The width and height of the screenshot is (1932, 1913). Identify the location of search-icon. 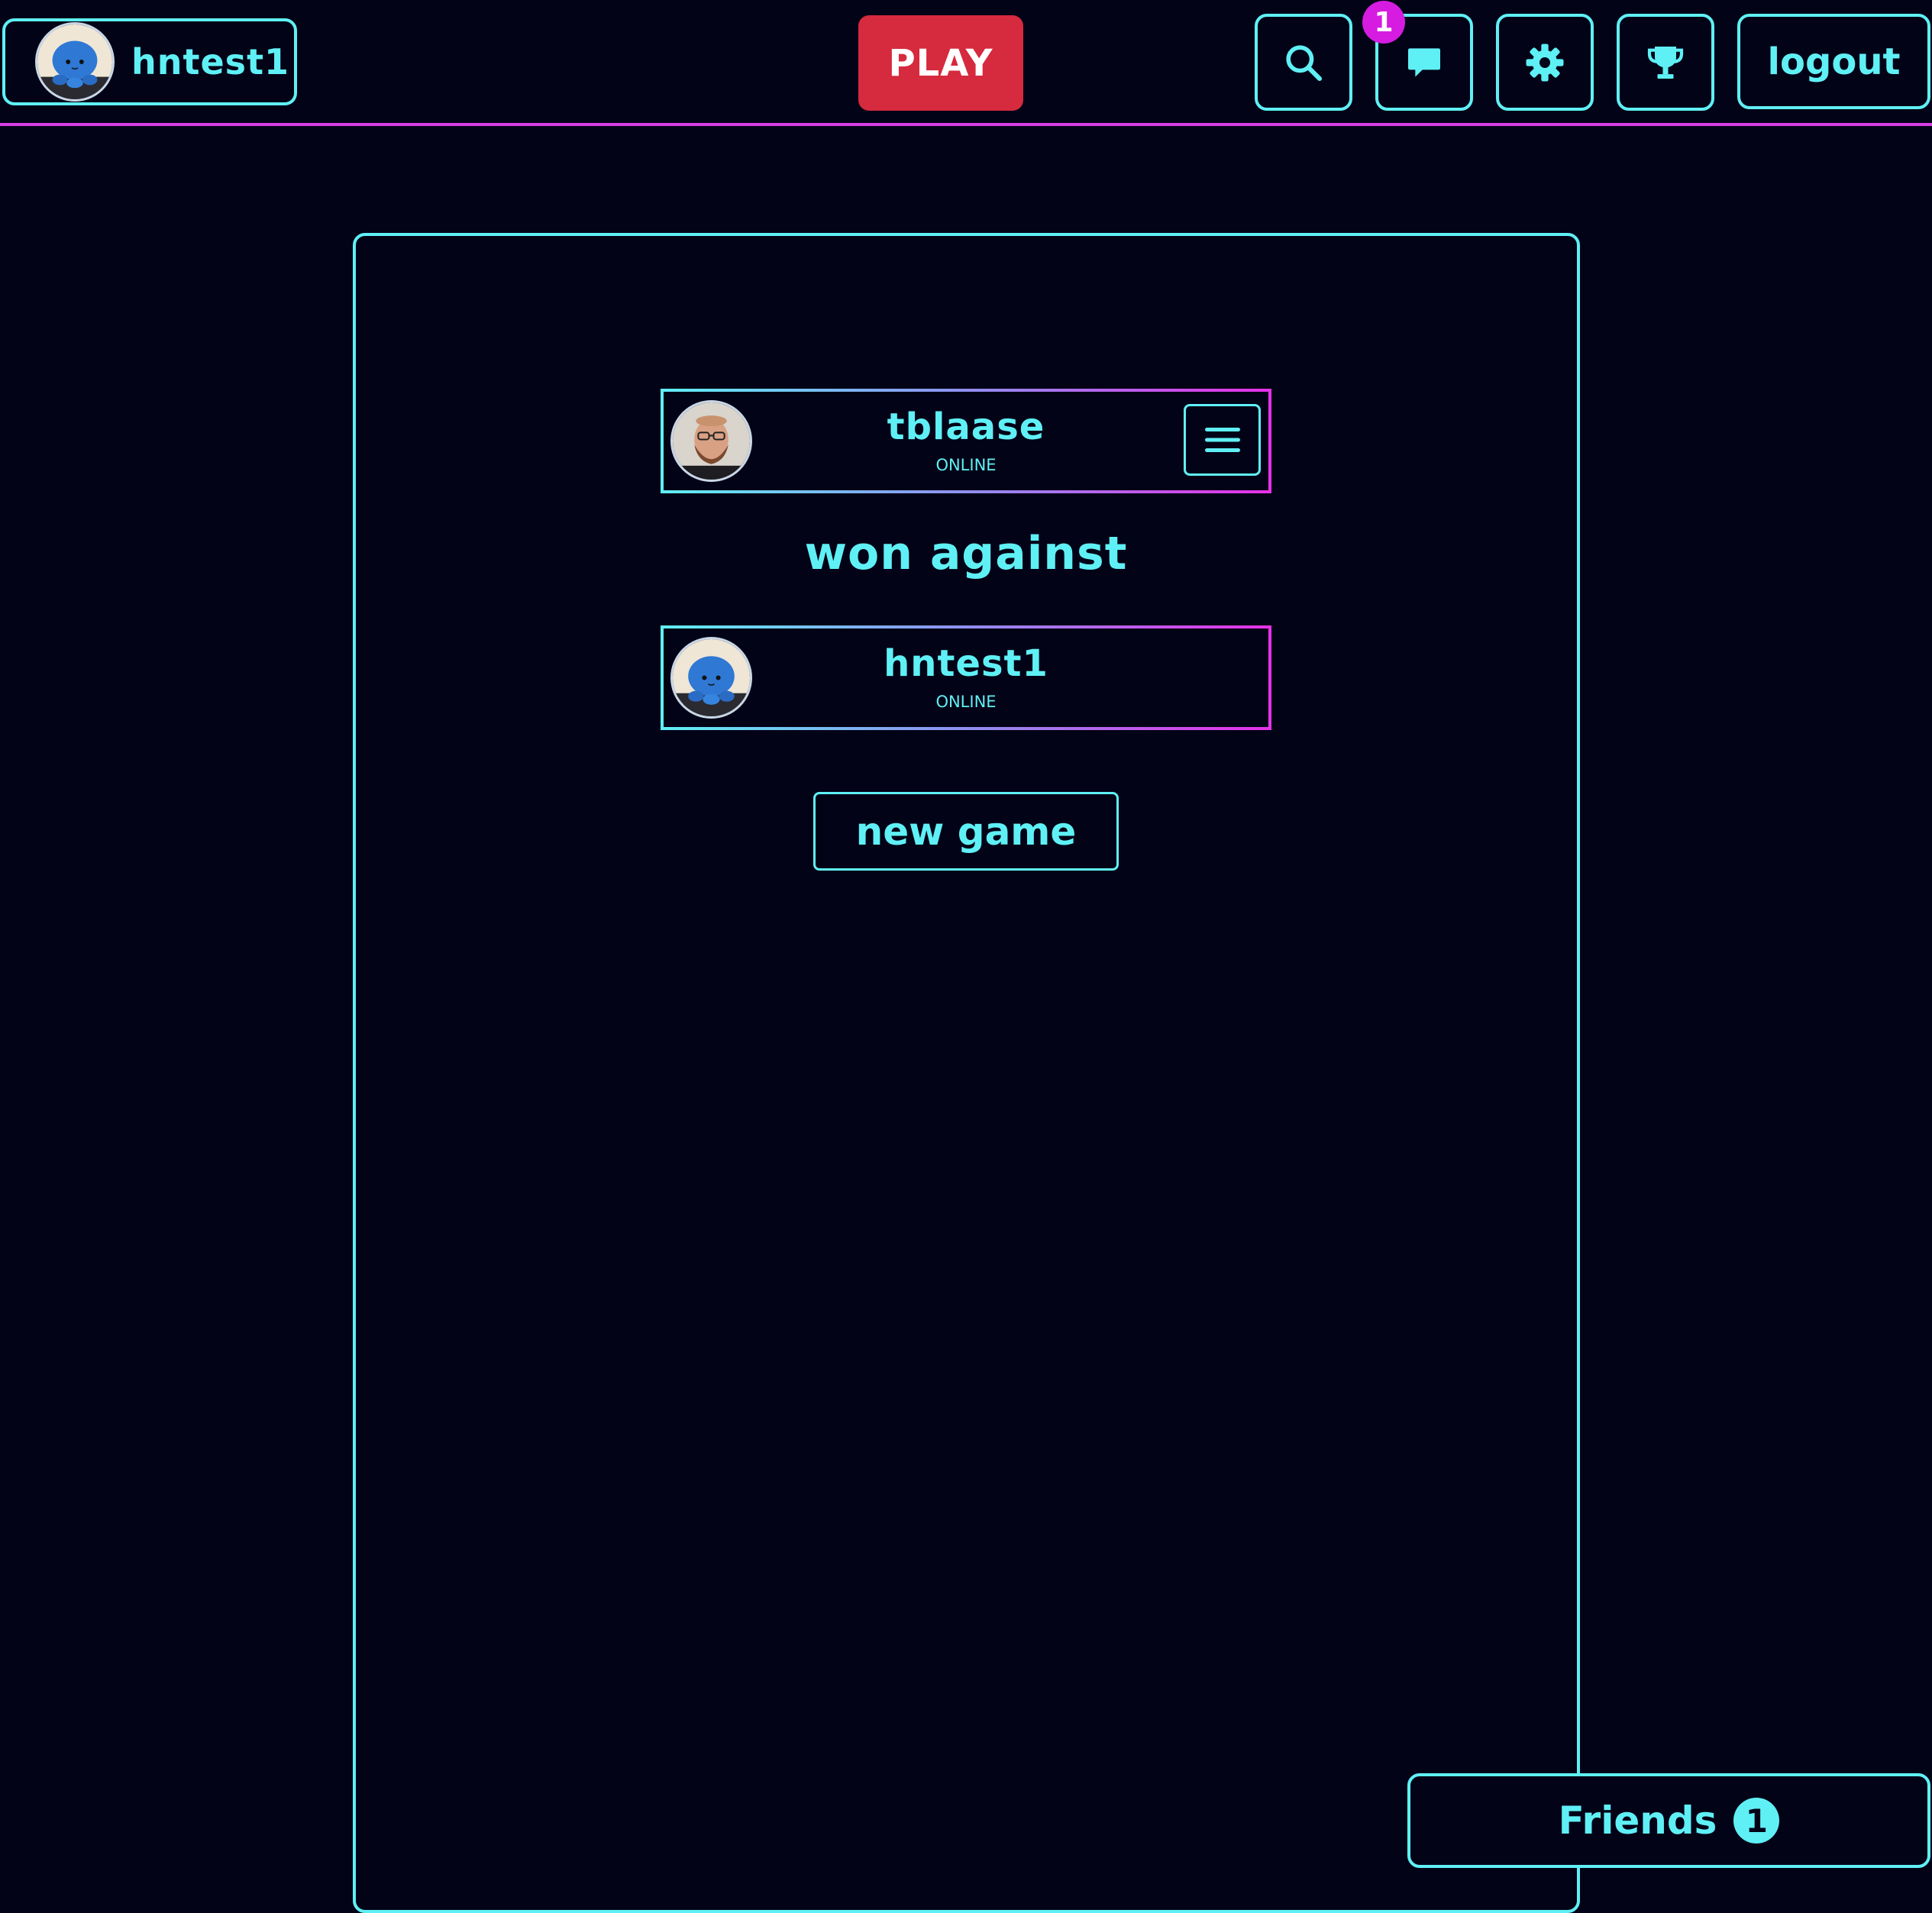
(1305, 62).